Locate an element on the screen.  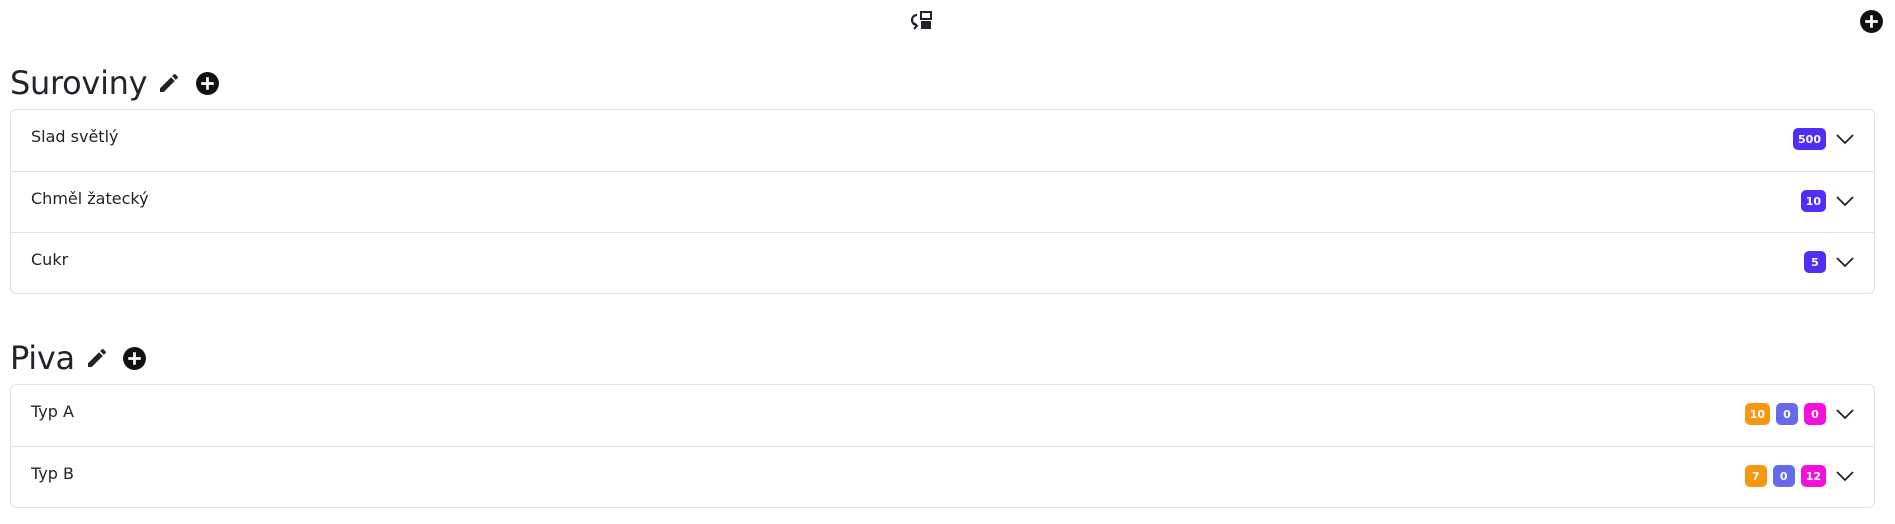
item-label: Chměl žatecký is located at coordinates (90, 198).